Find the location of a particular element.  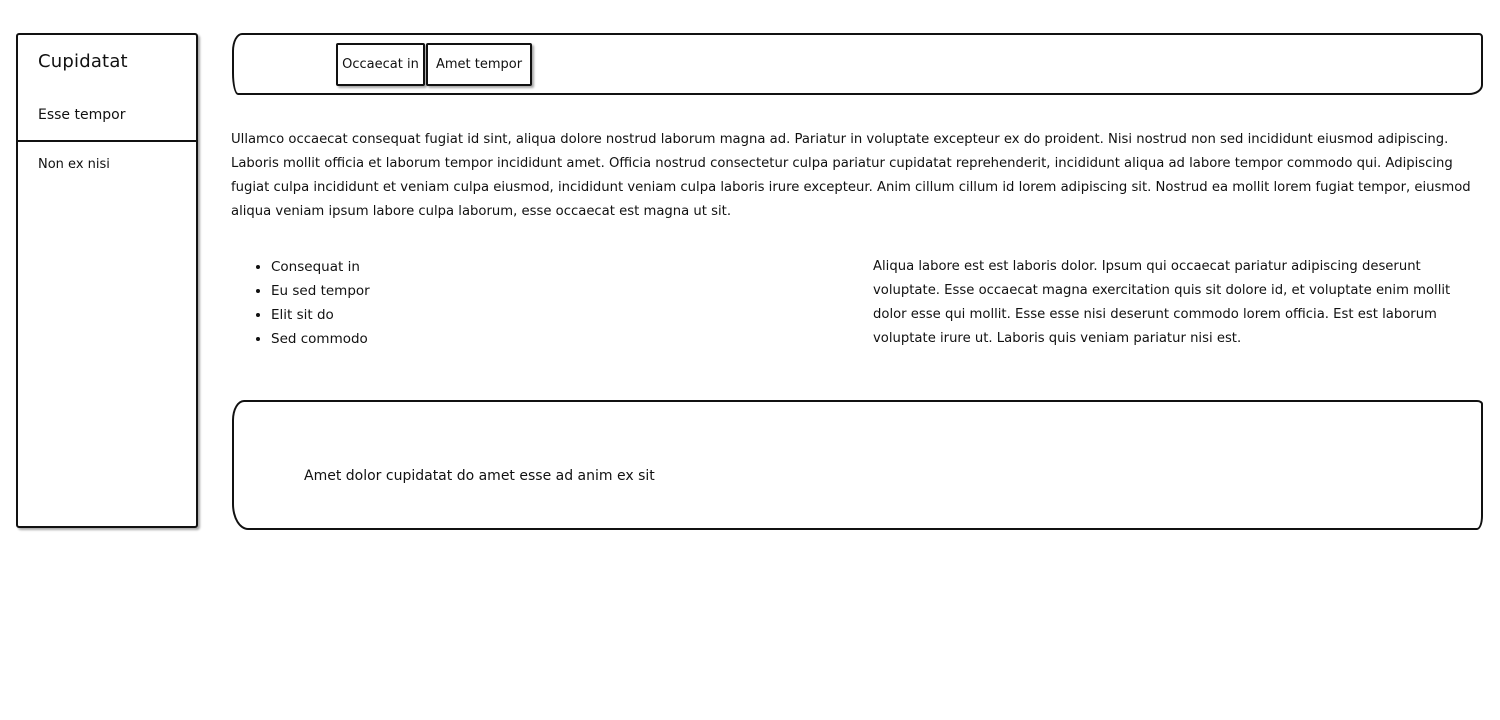

sidebar-item-non-ex-nisi: Non ex nisi is located at coordinates (74, 164).